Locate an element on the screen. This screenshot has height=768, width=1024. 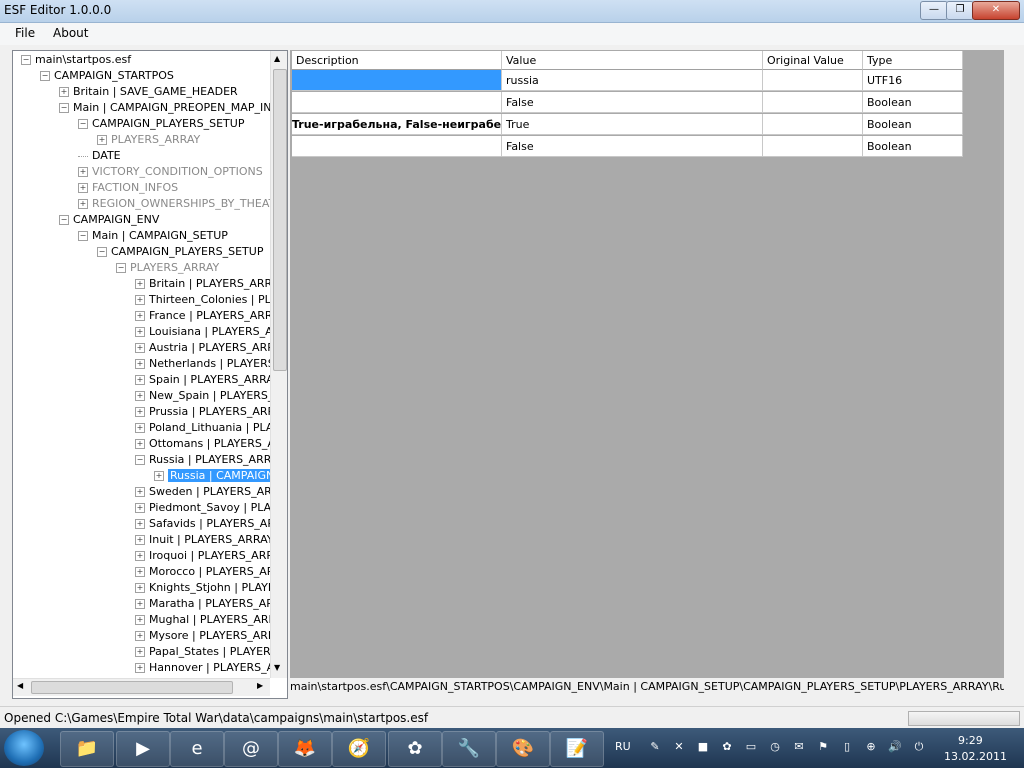
col-type-cell: UTF16 is located at coordinates (913, 80).